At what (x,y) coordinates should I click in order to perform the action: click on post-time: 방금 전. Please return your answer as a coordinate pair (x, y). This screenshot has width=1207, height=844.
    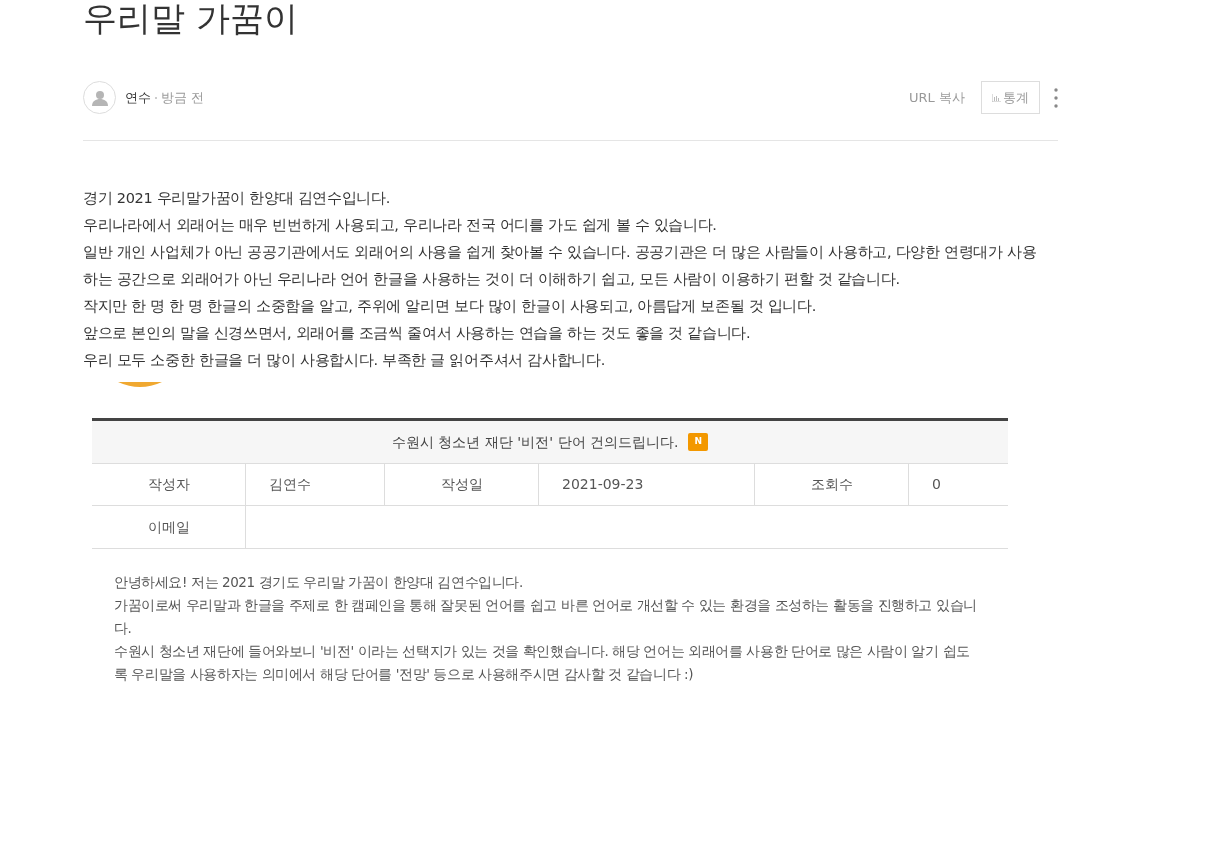
    Looking at the image, I should click on (183, 97).